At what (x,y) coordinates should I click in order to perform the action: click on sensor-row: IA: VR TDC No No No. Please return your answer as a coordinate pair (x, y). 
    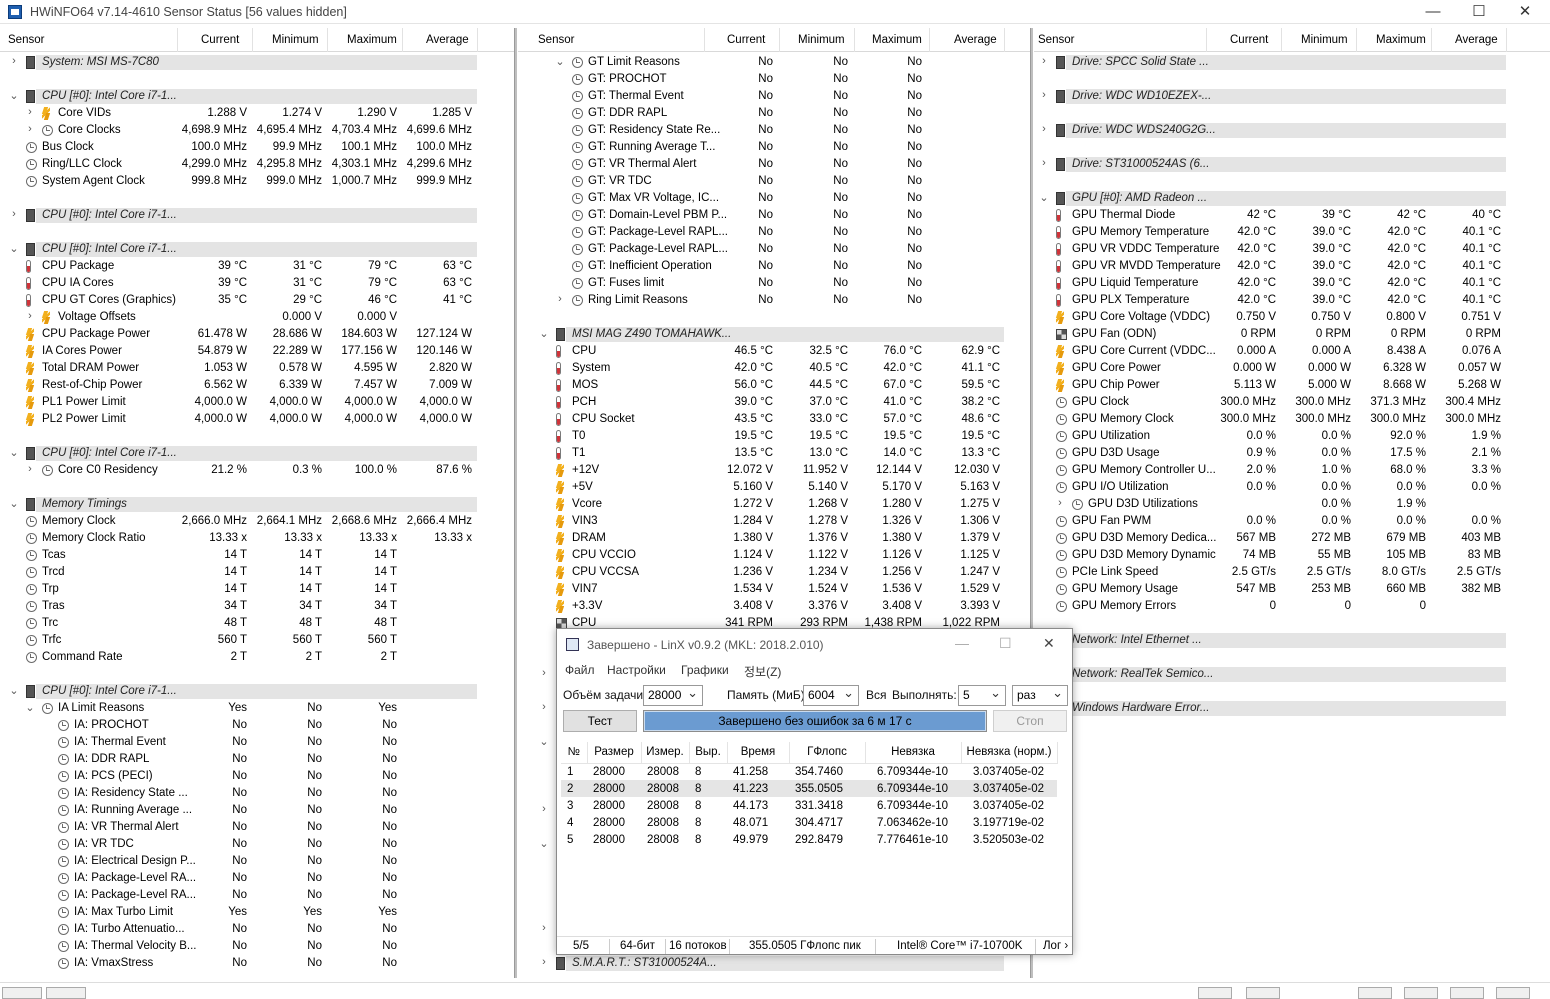
    Looking at the image, I should click on (257, 844).